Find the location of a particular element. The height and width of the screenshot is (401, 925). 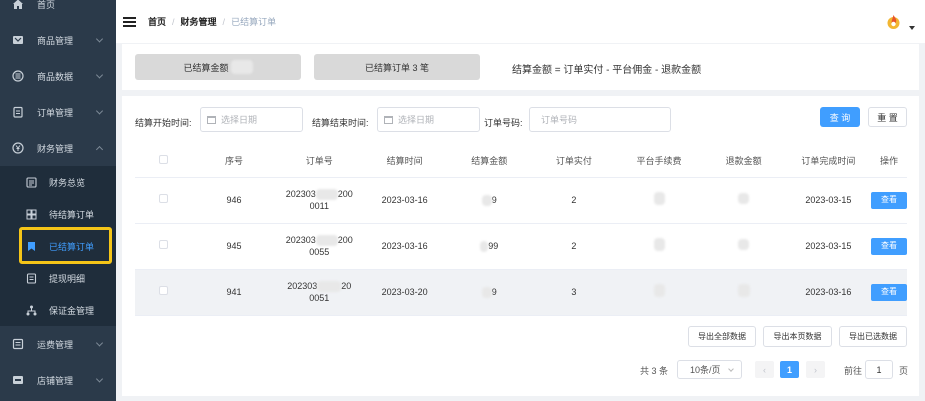

settled-amount-button: 已结算金额 is located at coordinates (218, 67).